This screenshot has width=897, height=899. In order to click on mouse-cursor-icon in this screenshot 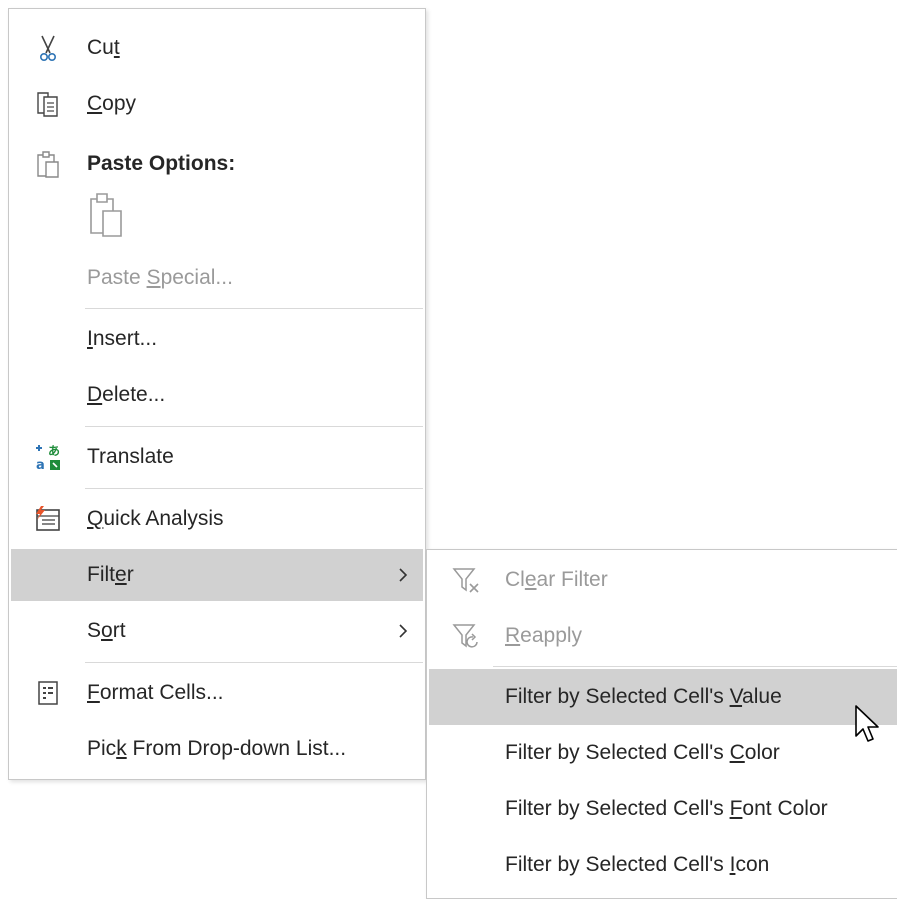, I will do `click(867, 723)`.